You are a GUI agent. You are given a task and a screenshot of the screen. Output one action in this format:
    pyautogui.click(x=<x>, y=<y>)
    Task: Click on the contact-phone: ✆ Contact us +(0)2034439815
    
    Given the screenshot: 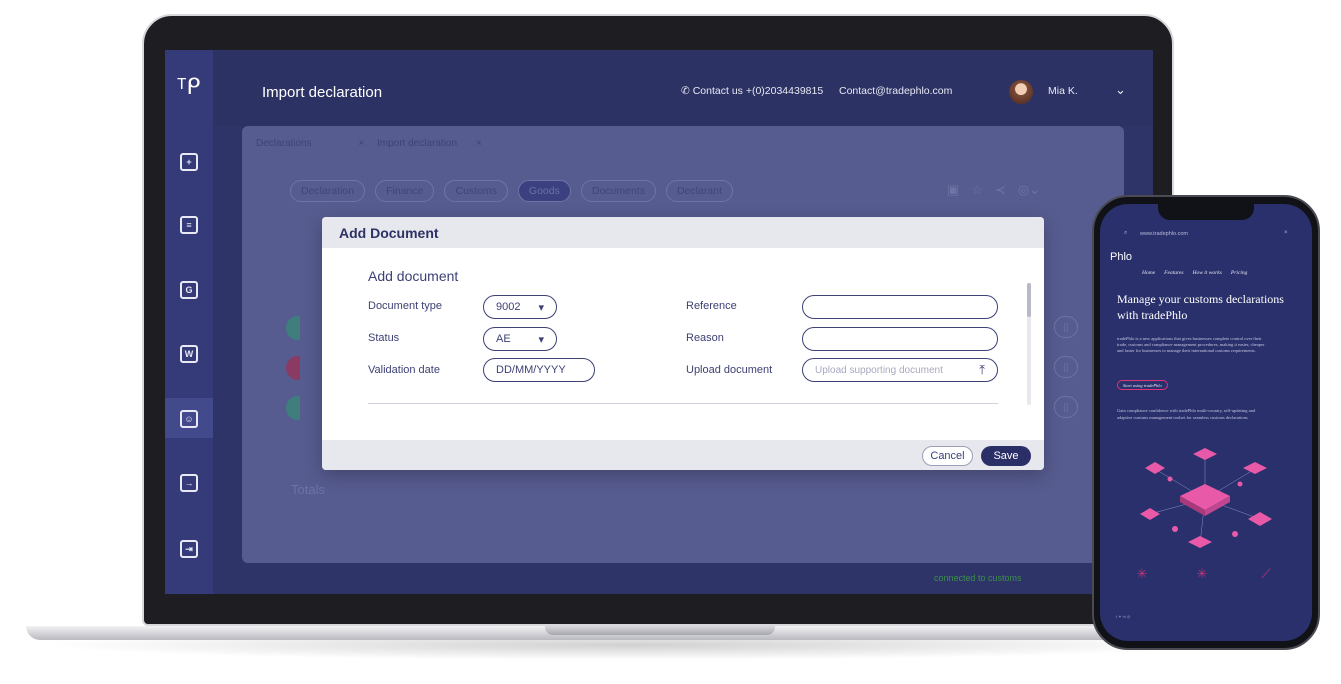 What is the action you would take?
    pyautogui.click(x=752, y=91)
    